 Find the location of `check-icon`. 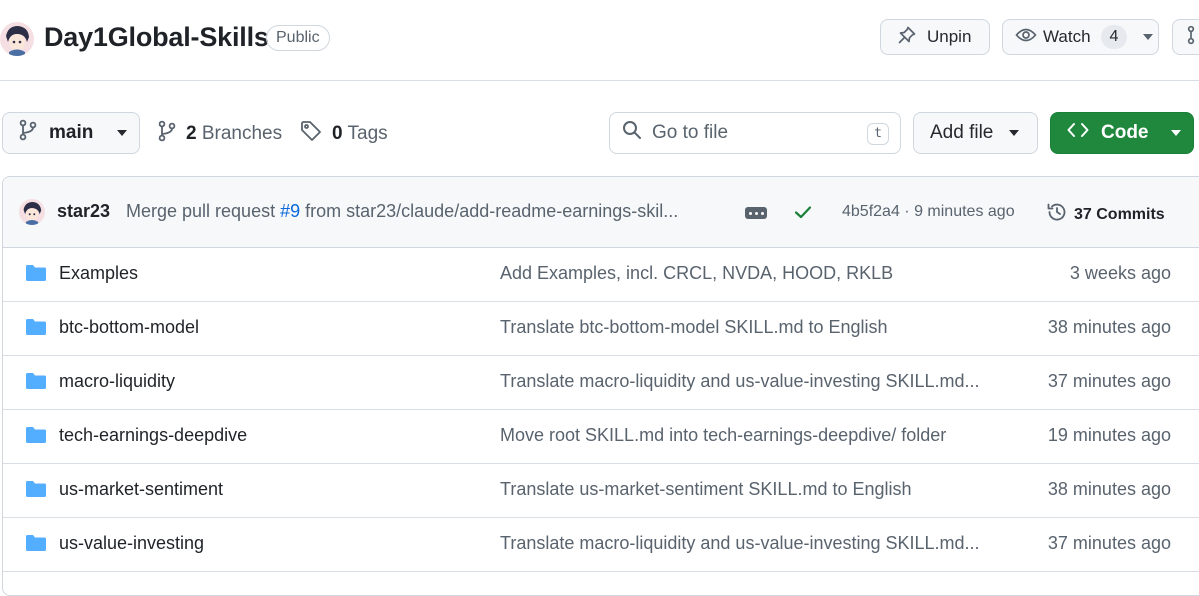

check-icon is located at coordinates (803, 214).